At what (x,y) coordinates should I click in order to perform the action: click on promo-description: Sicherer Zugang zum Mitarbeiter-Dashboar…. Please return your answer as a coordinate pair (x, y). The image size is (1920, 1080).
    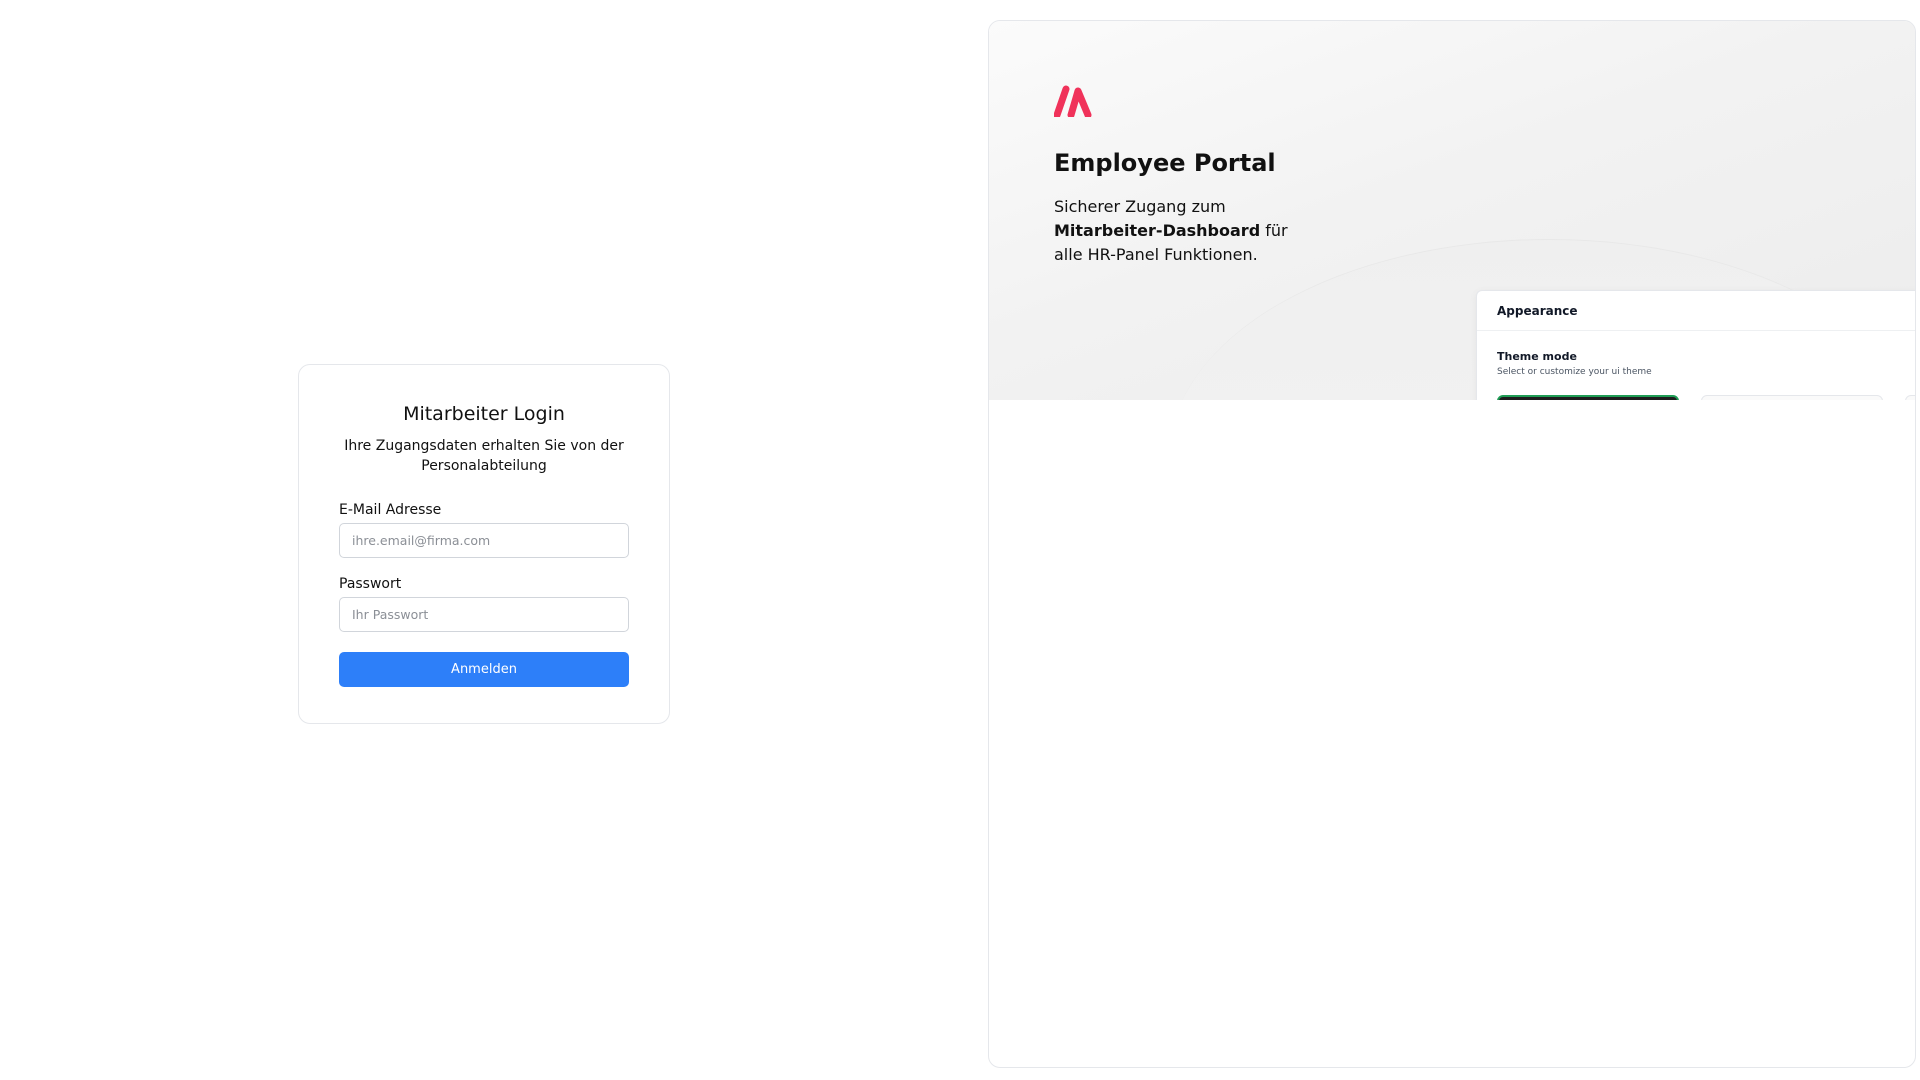
    Looking at the image, I should click on (1184, 231).